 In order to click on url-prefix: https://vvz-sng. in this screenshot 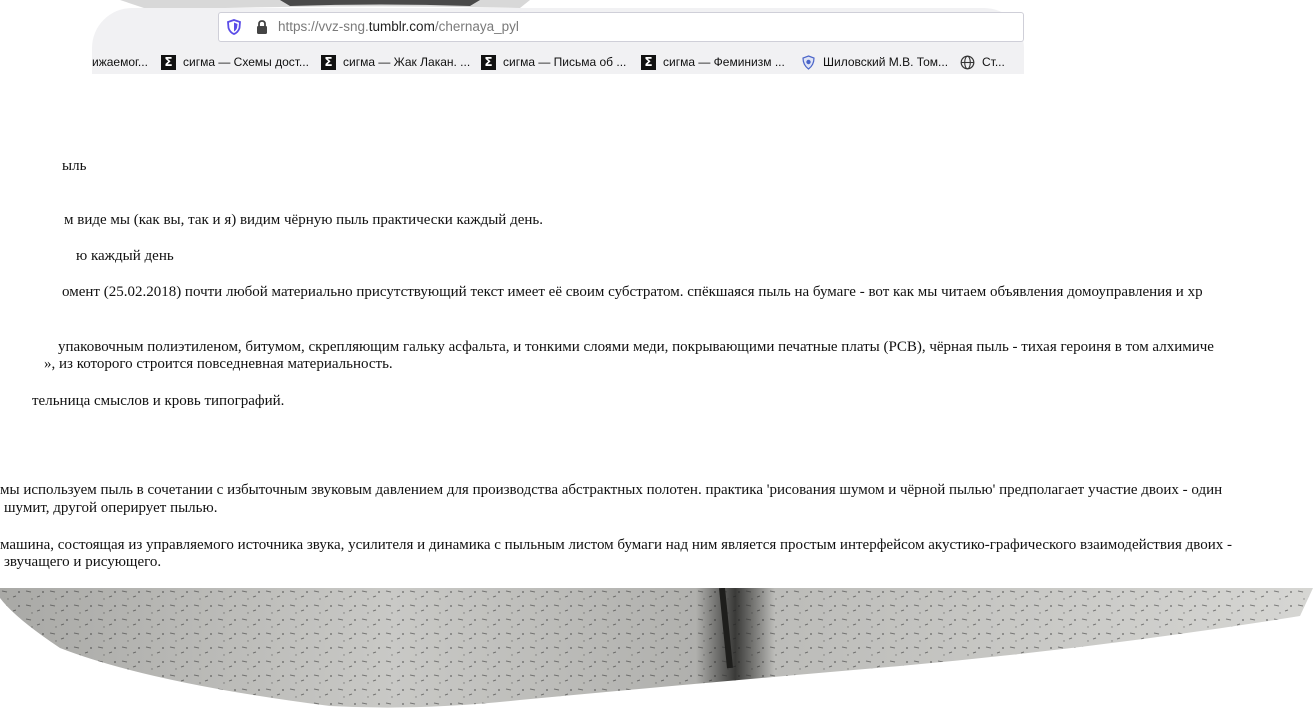, I will do `click(323, 26)`.